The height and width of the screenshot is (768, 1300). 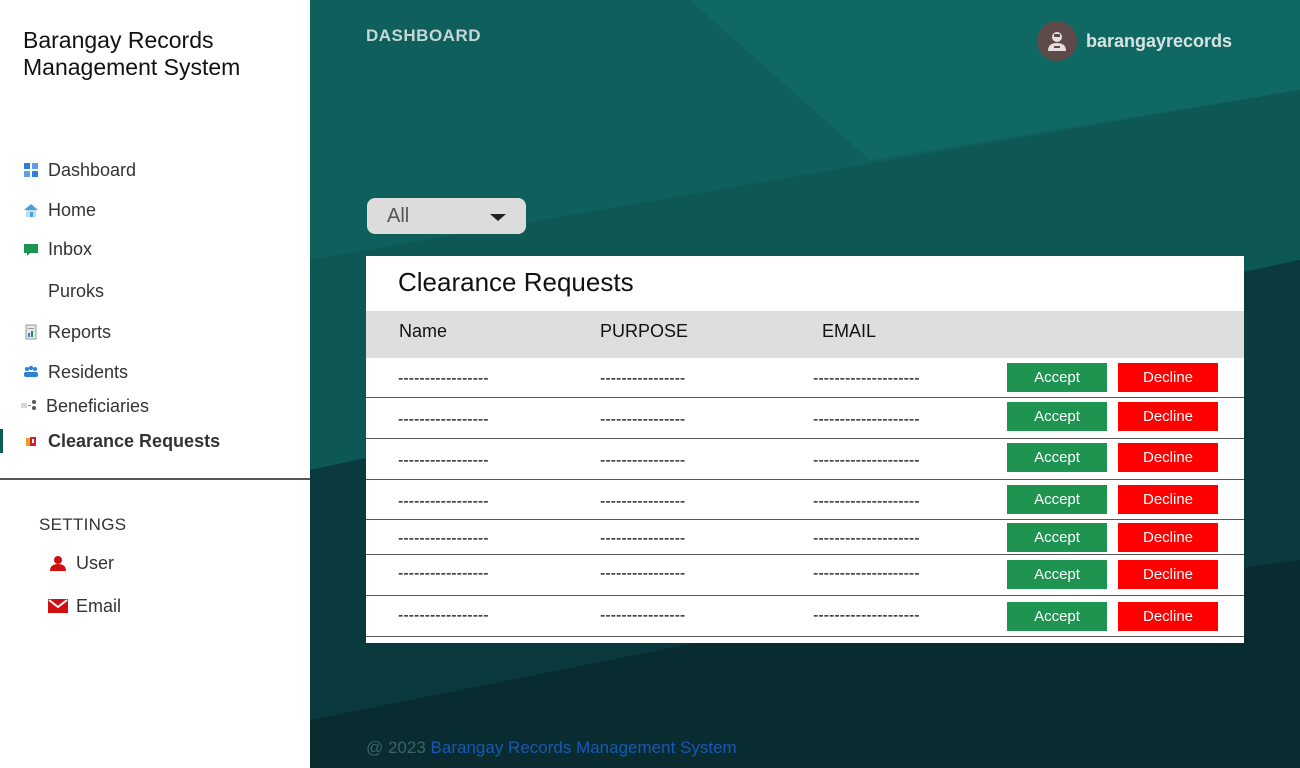 I want to click on user-icon, so click(x=58, y=563).